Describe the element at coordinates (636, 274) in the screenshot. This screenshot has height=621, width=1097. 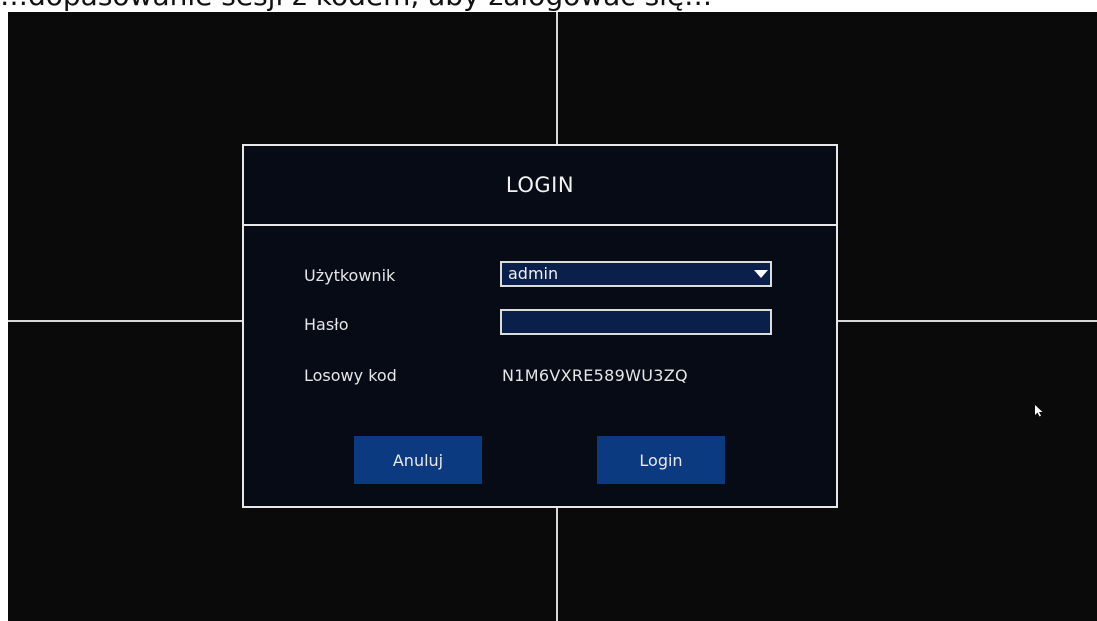
I see `username-select: admin` at that location.